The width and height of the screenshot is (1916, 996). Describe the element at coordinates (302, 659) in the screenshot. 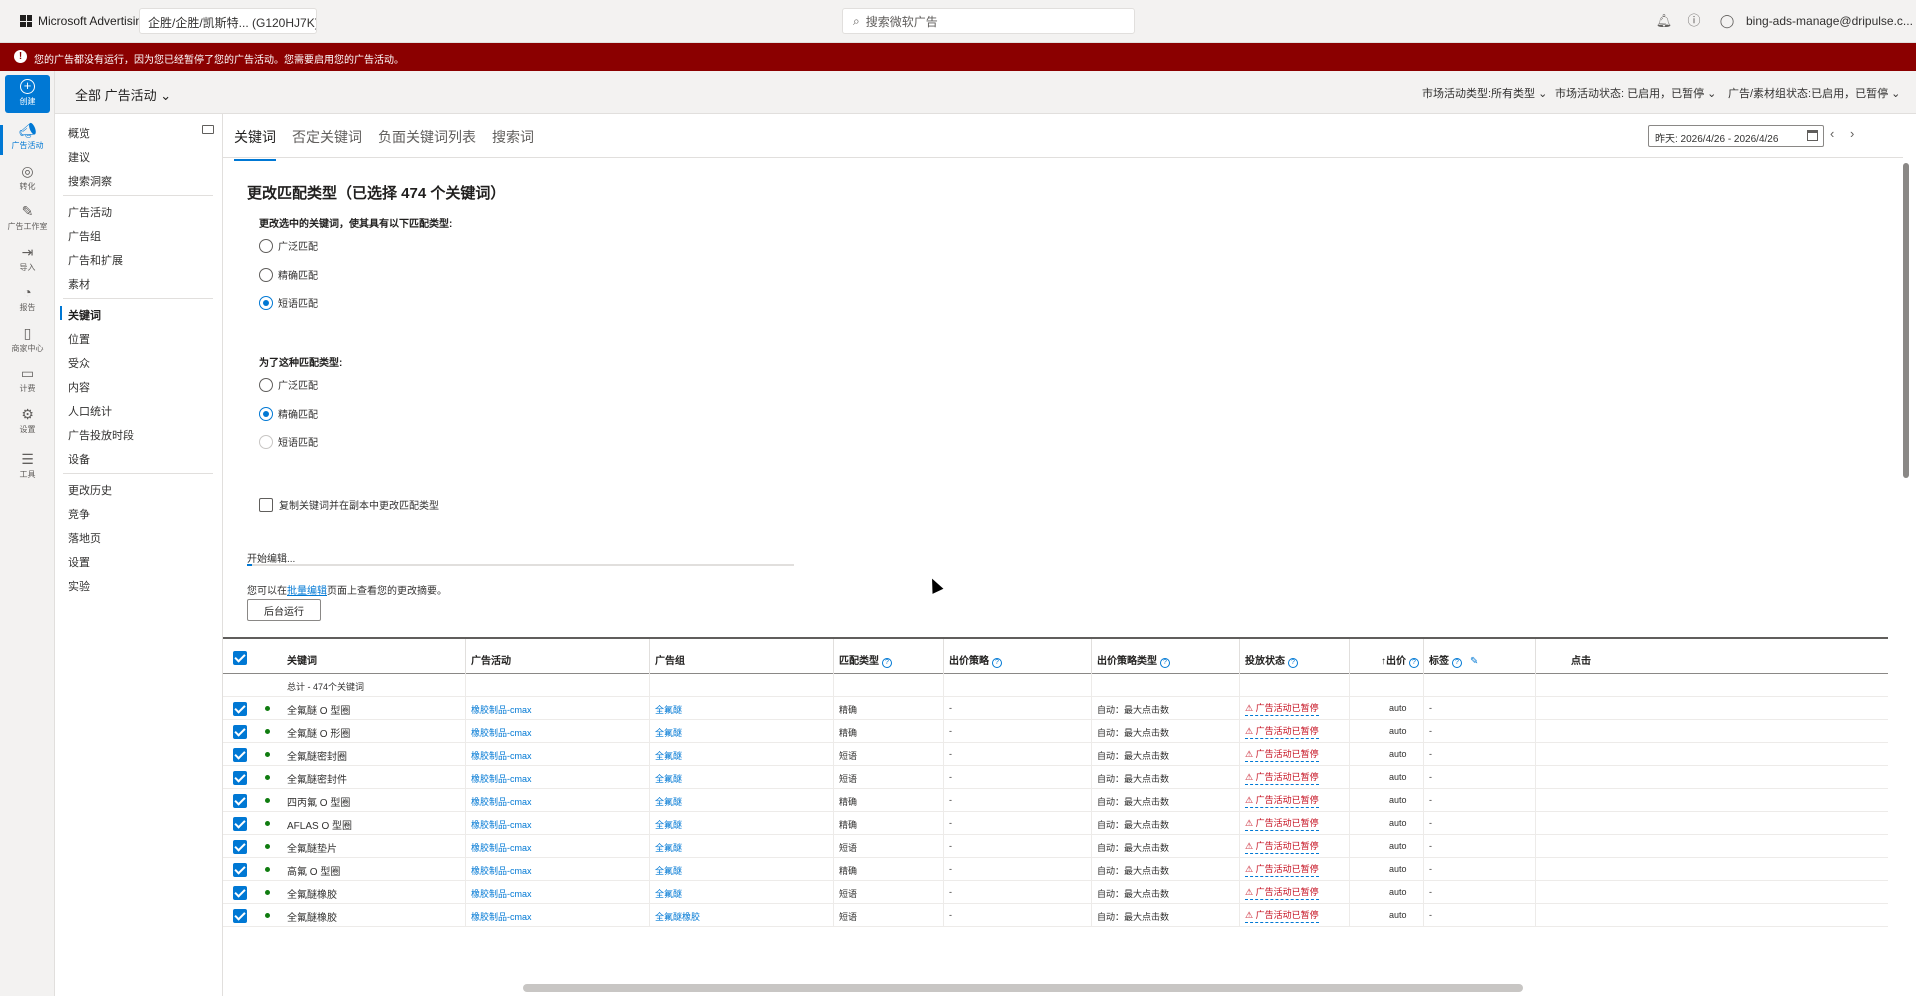

I see `header-keyword: 关键词` at that location.